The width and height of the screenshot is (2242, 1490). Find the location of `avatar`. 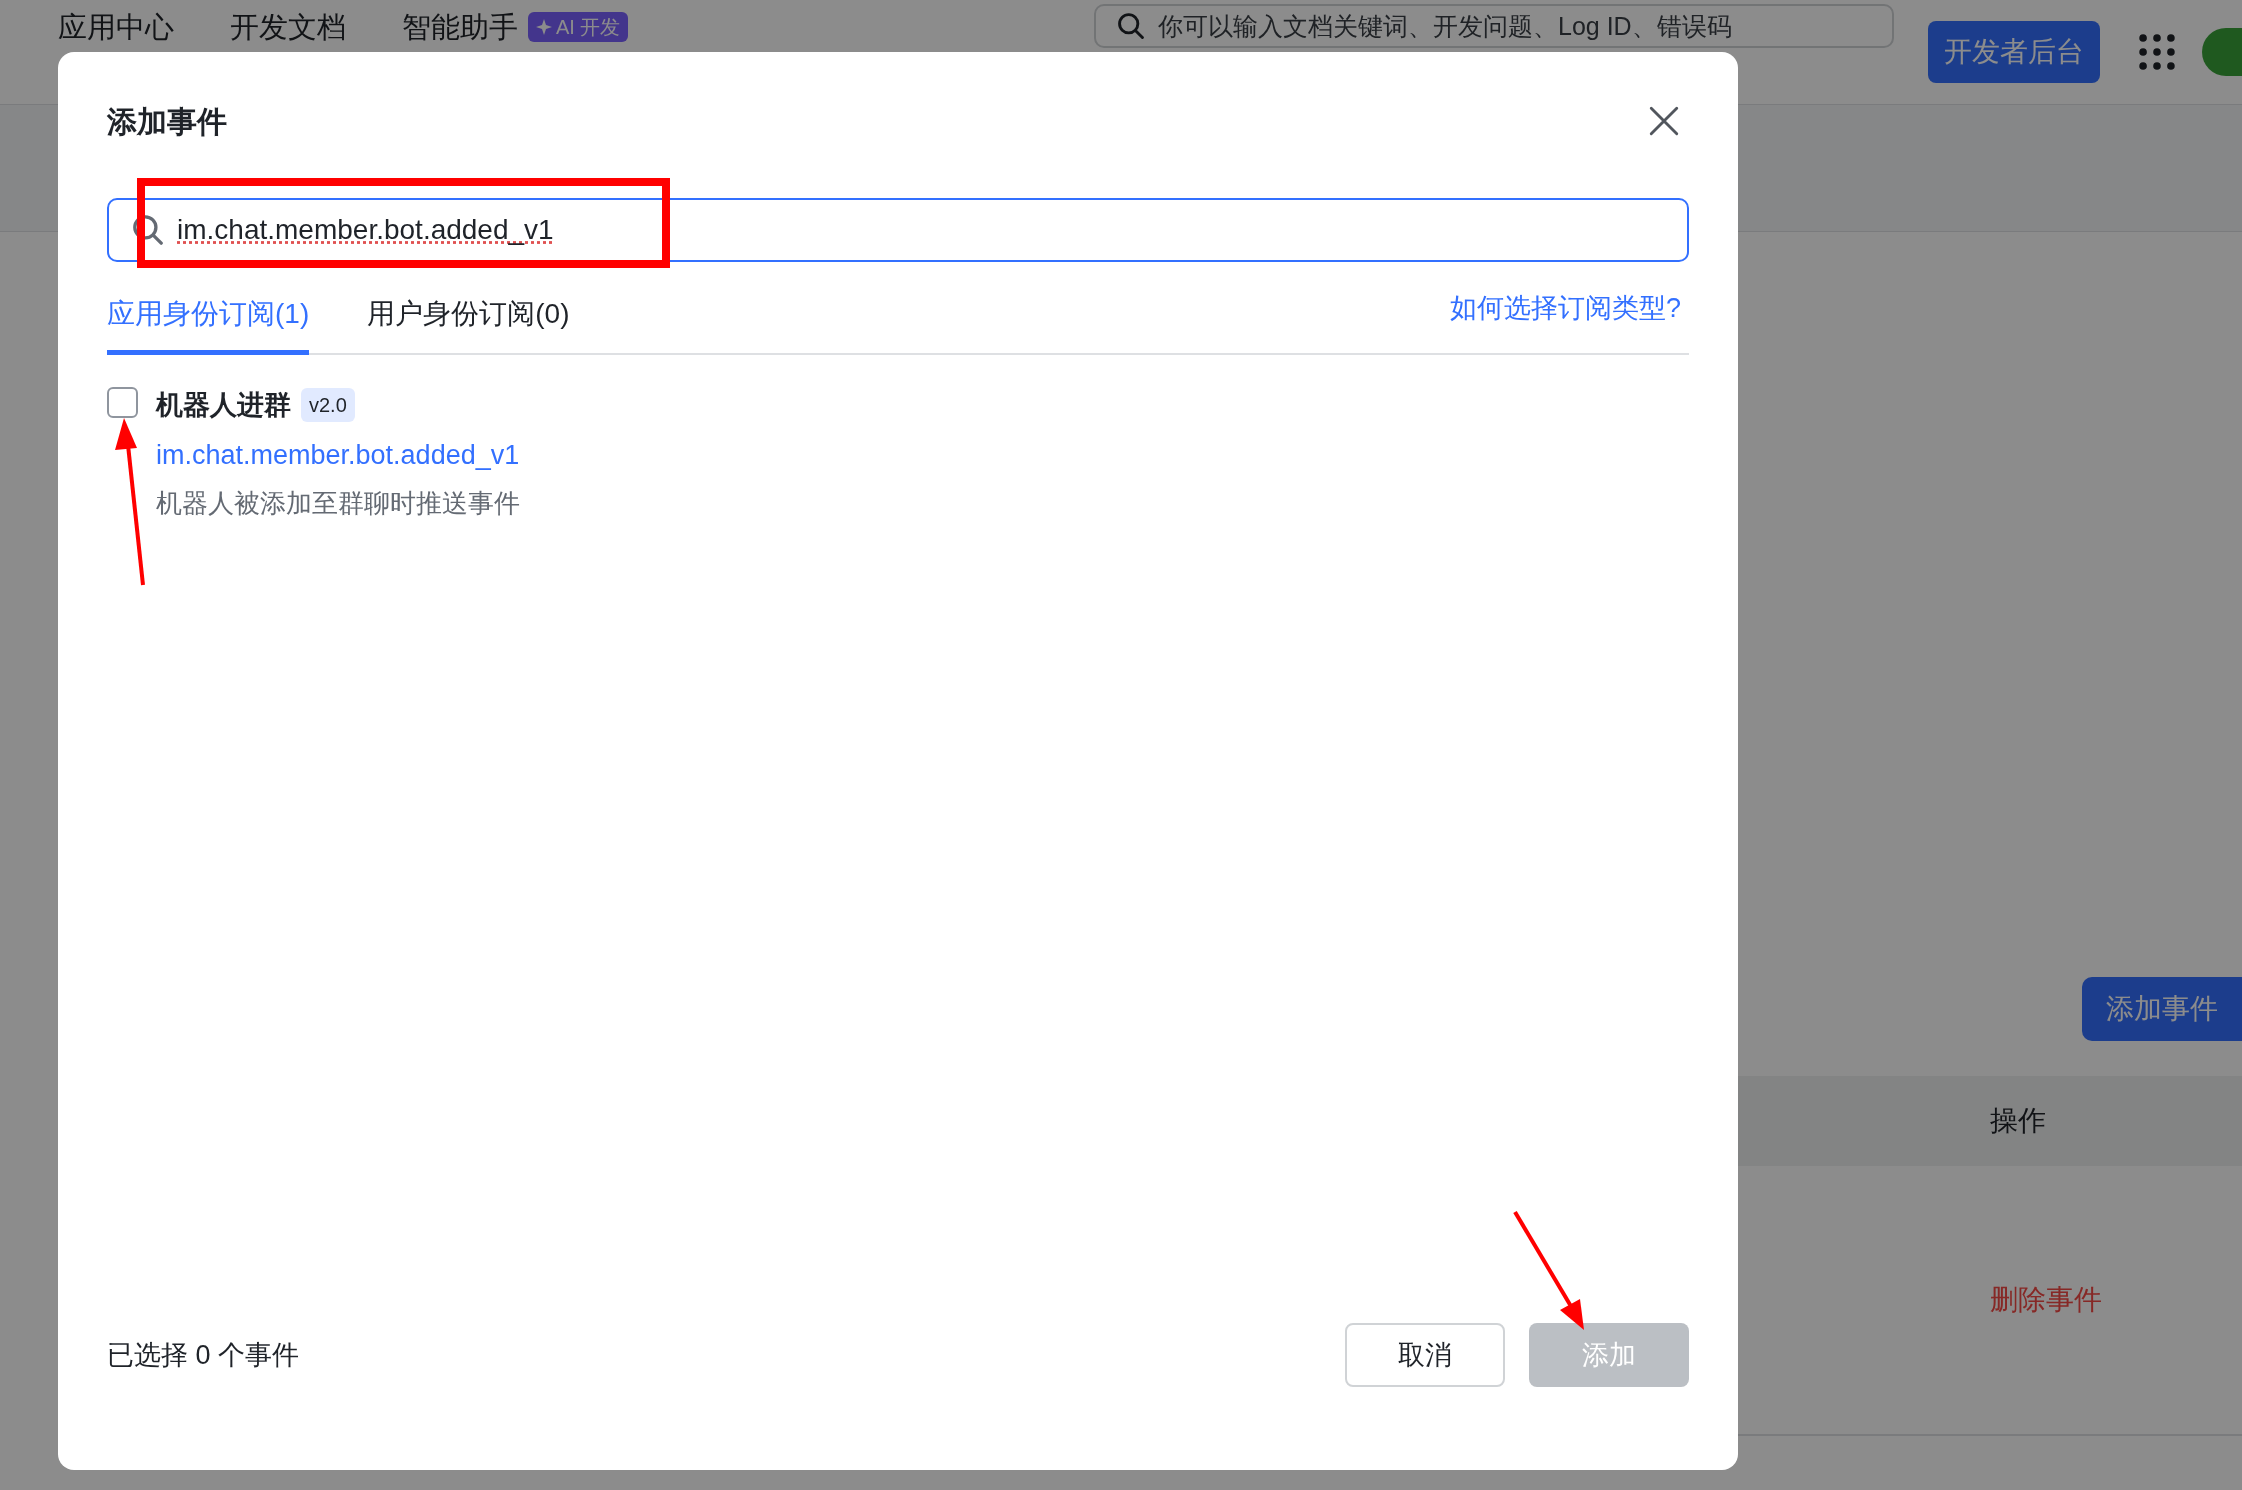

avatar is located at coordinates (2222, 52).